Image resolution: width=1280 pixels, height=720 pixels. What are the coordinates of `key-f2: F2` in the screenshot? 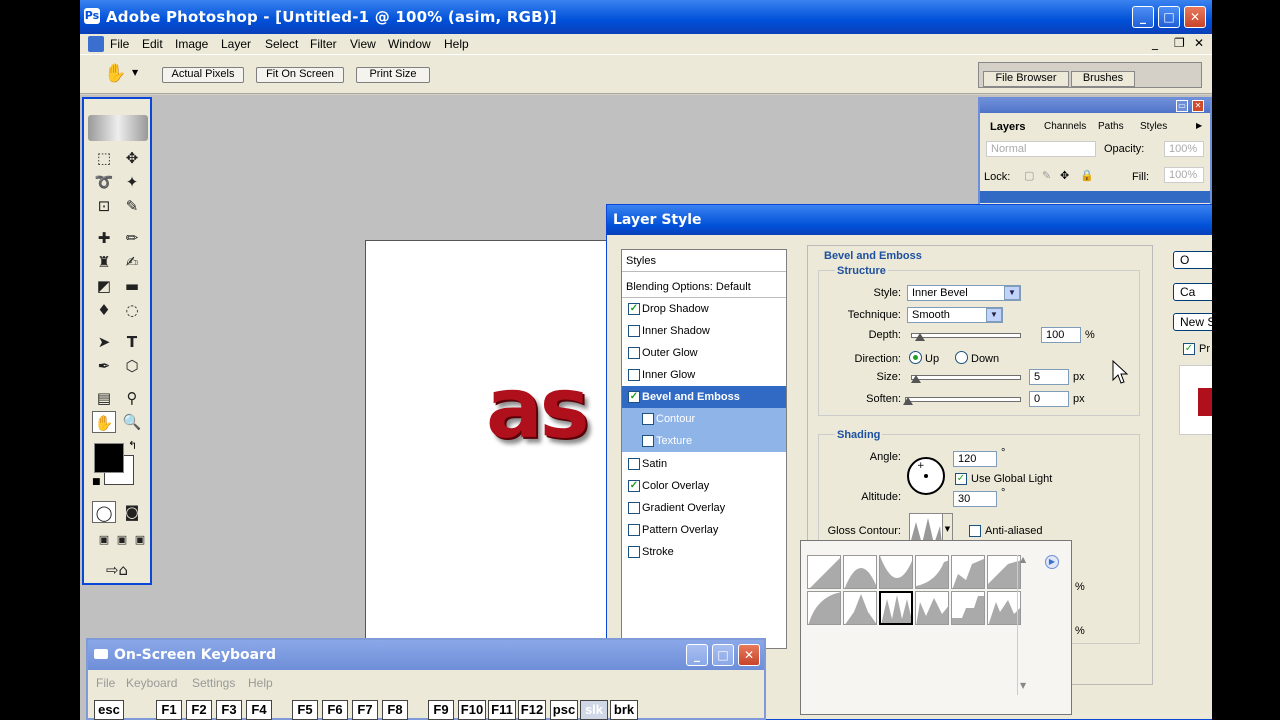 It's located at (199, 710).